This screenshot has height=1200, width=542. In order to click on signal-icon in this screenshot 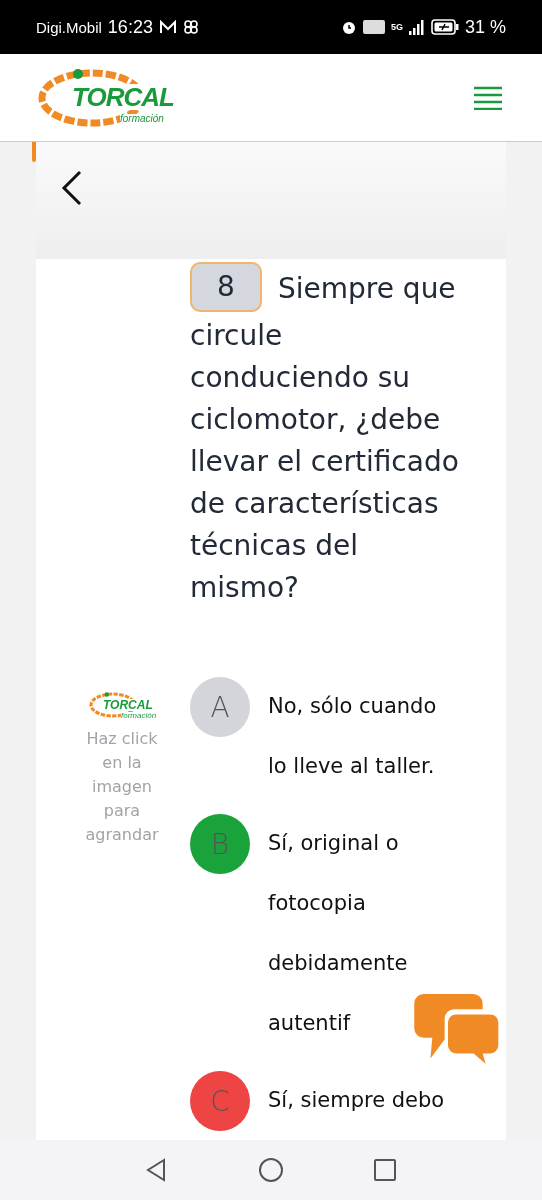, I will do `click(416, 27)`.